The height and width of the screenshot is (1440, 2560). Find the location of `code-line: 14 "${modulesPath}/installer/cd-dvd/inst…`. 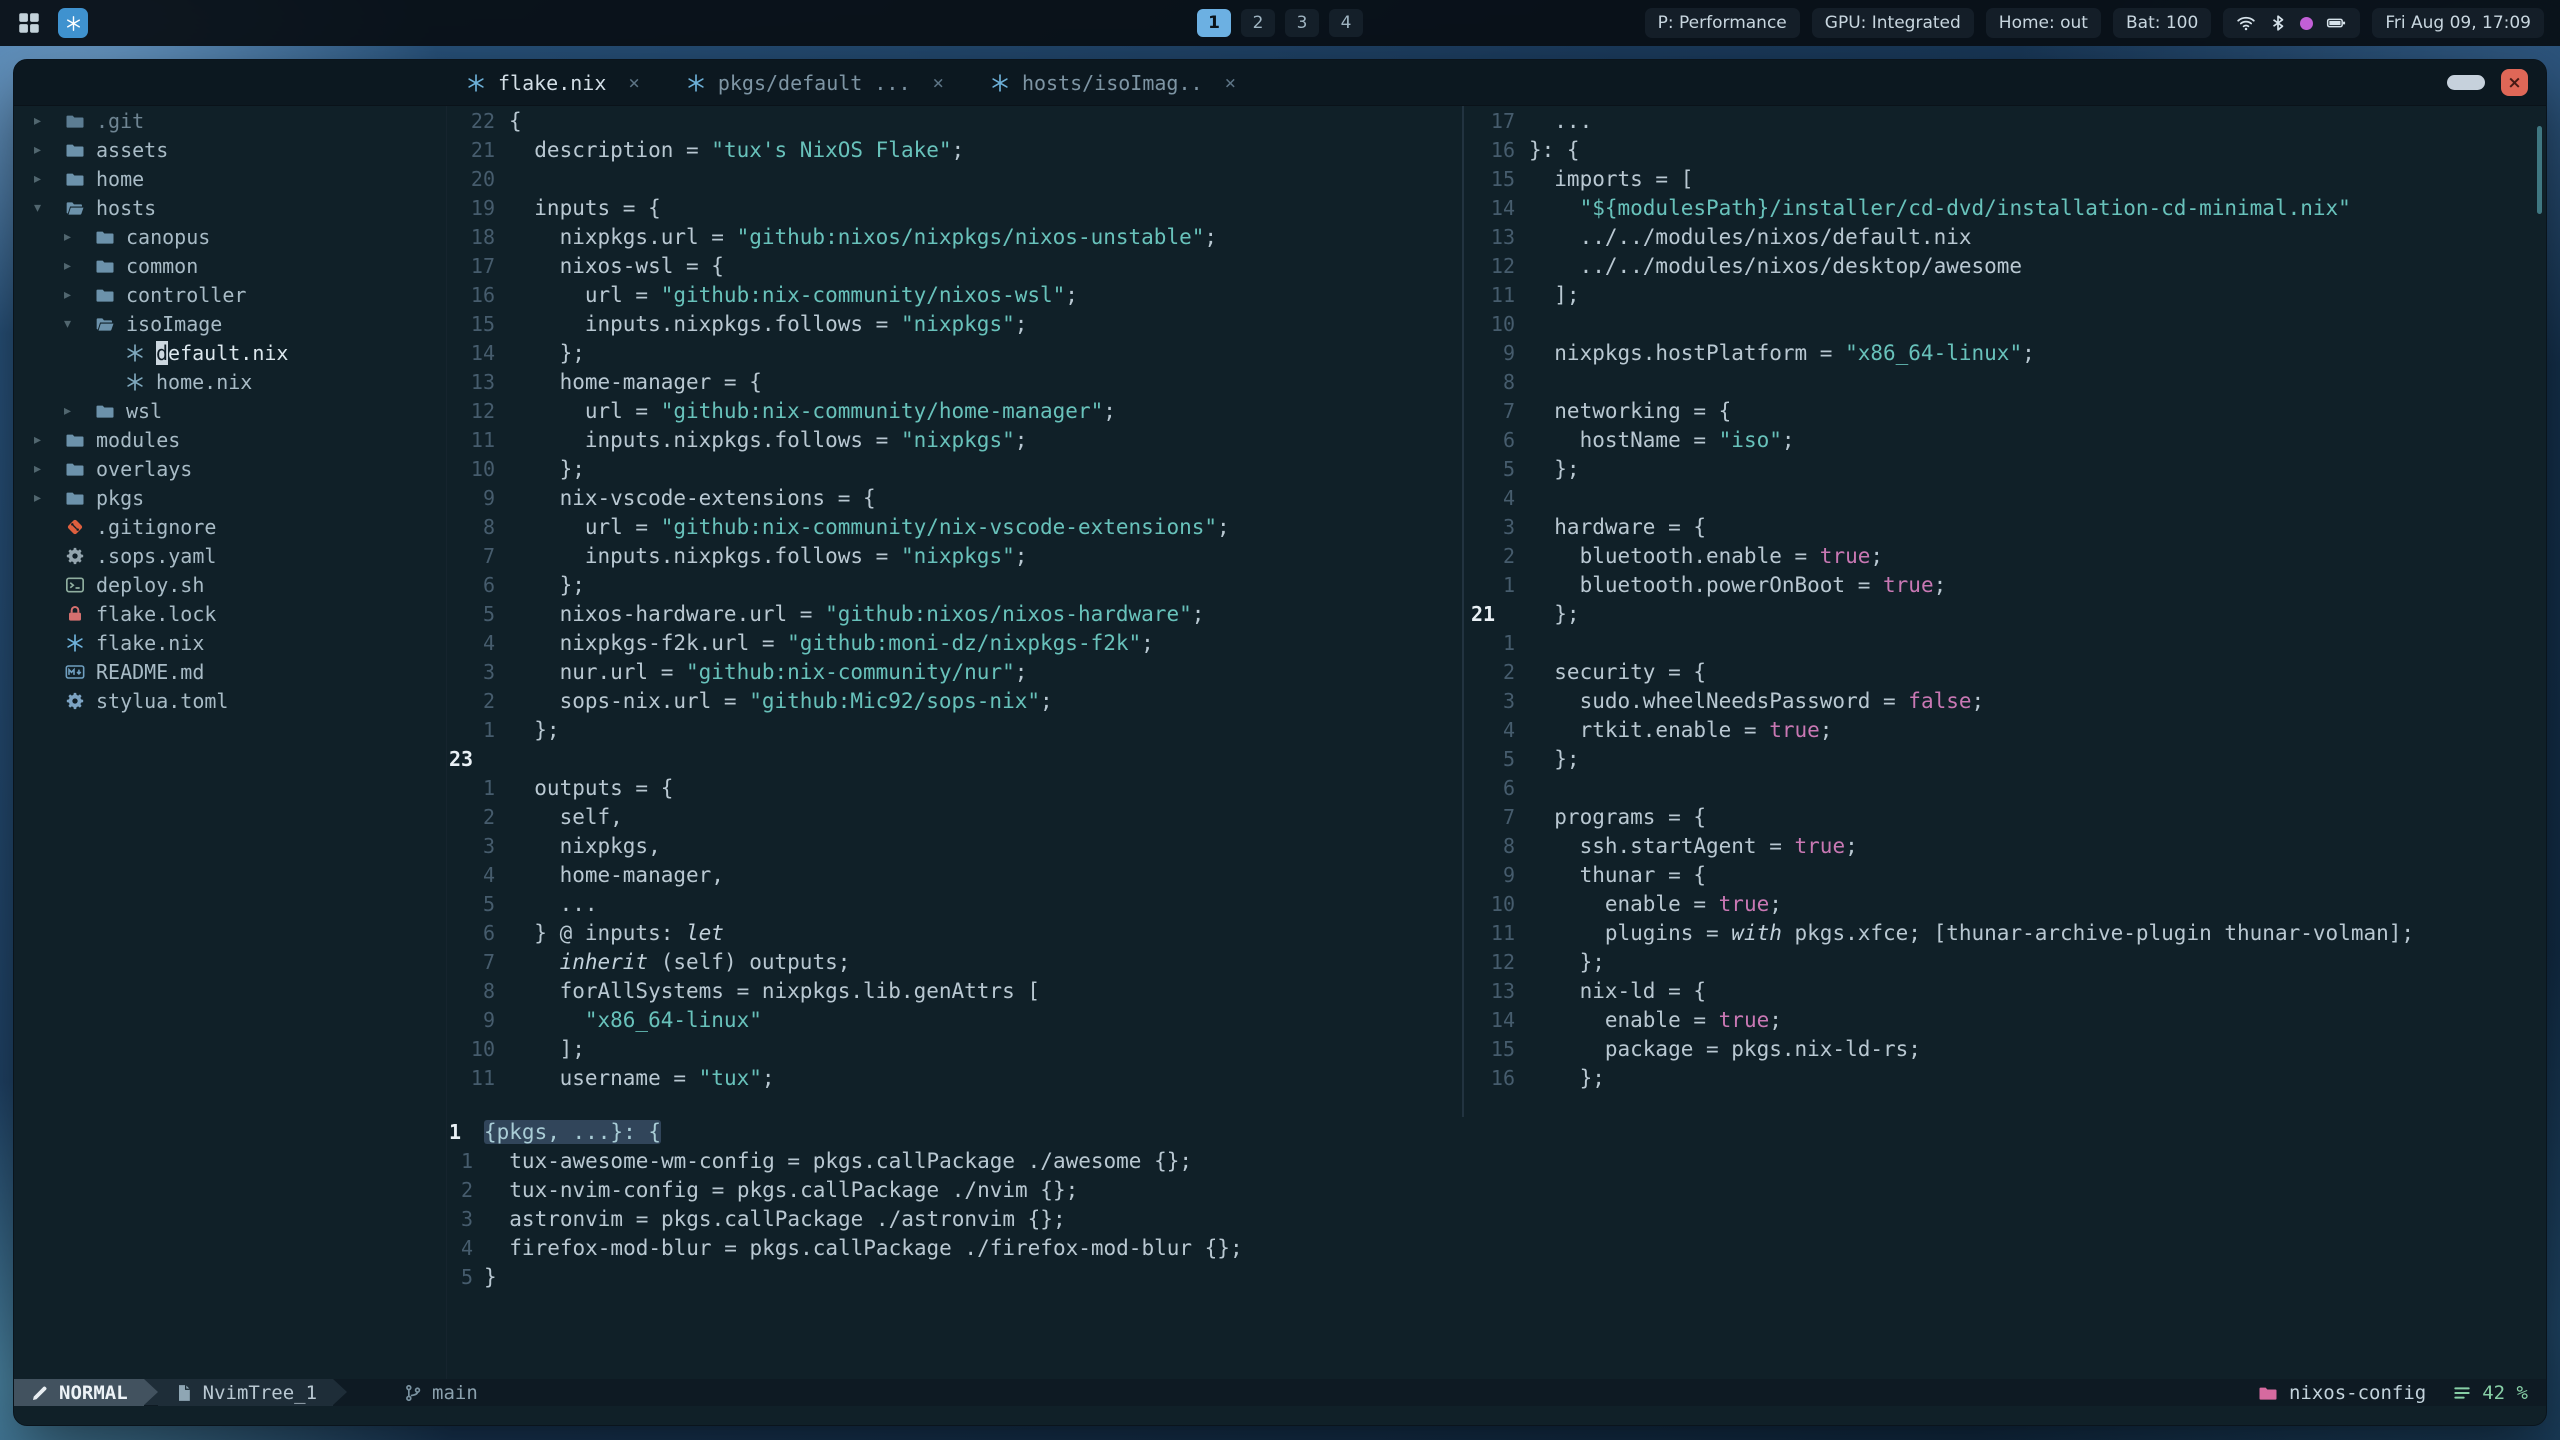

code-line: 14 "${modulesPath}/installer/cd-dvd/inst… is located at coordinates (2007, 207).